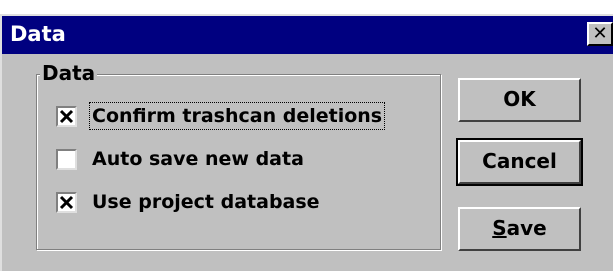  What do you see at coordinates (307, 35) in the screenshot?
I see `title-bar: Data ✕` at bounding box center [307, 35].